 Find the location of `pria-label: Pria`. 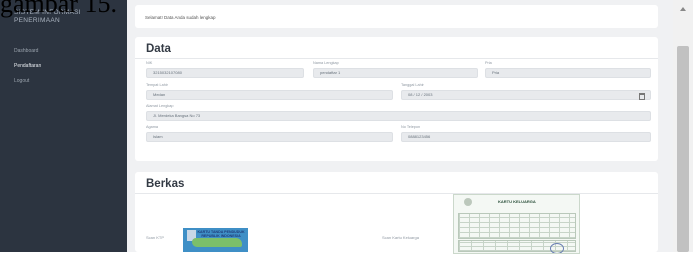

pria-label: Pria is located at coordinates (488, 63).